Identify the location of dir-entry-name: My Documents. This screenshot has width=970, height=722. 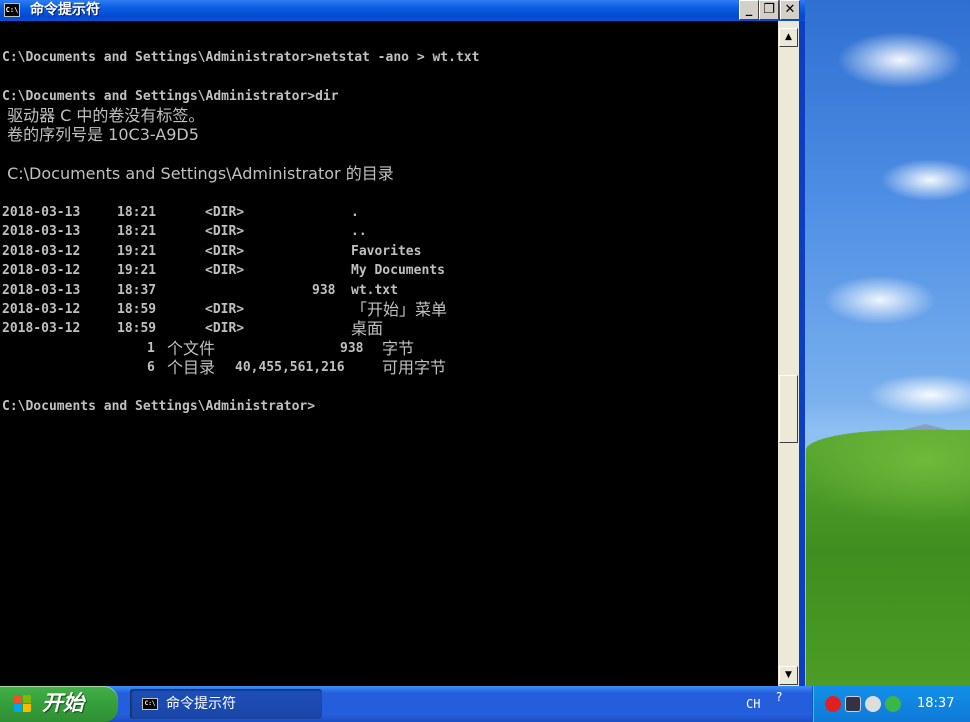
(398, 270).